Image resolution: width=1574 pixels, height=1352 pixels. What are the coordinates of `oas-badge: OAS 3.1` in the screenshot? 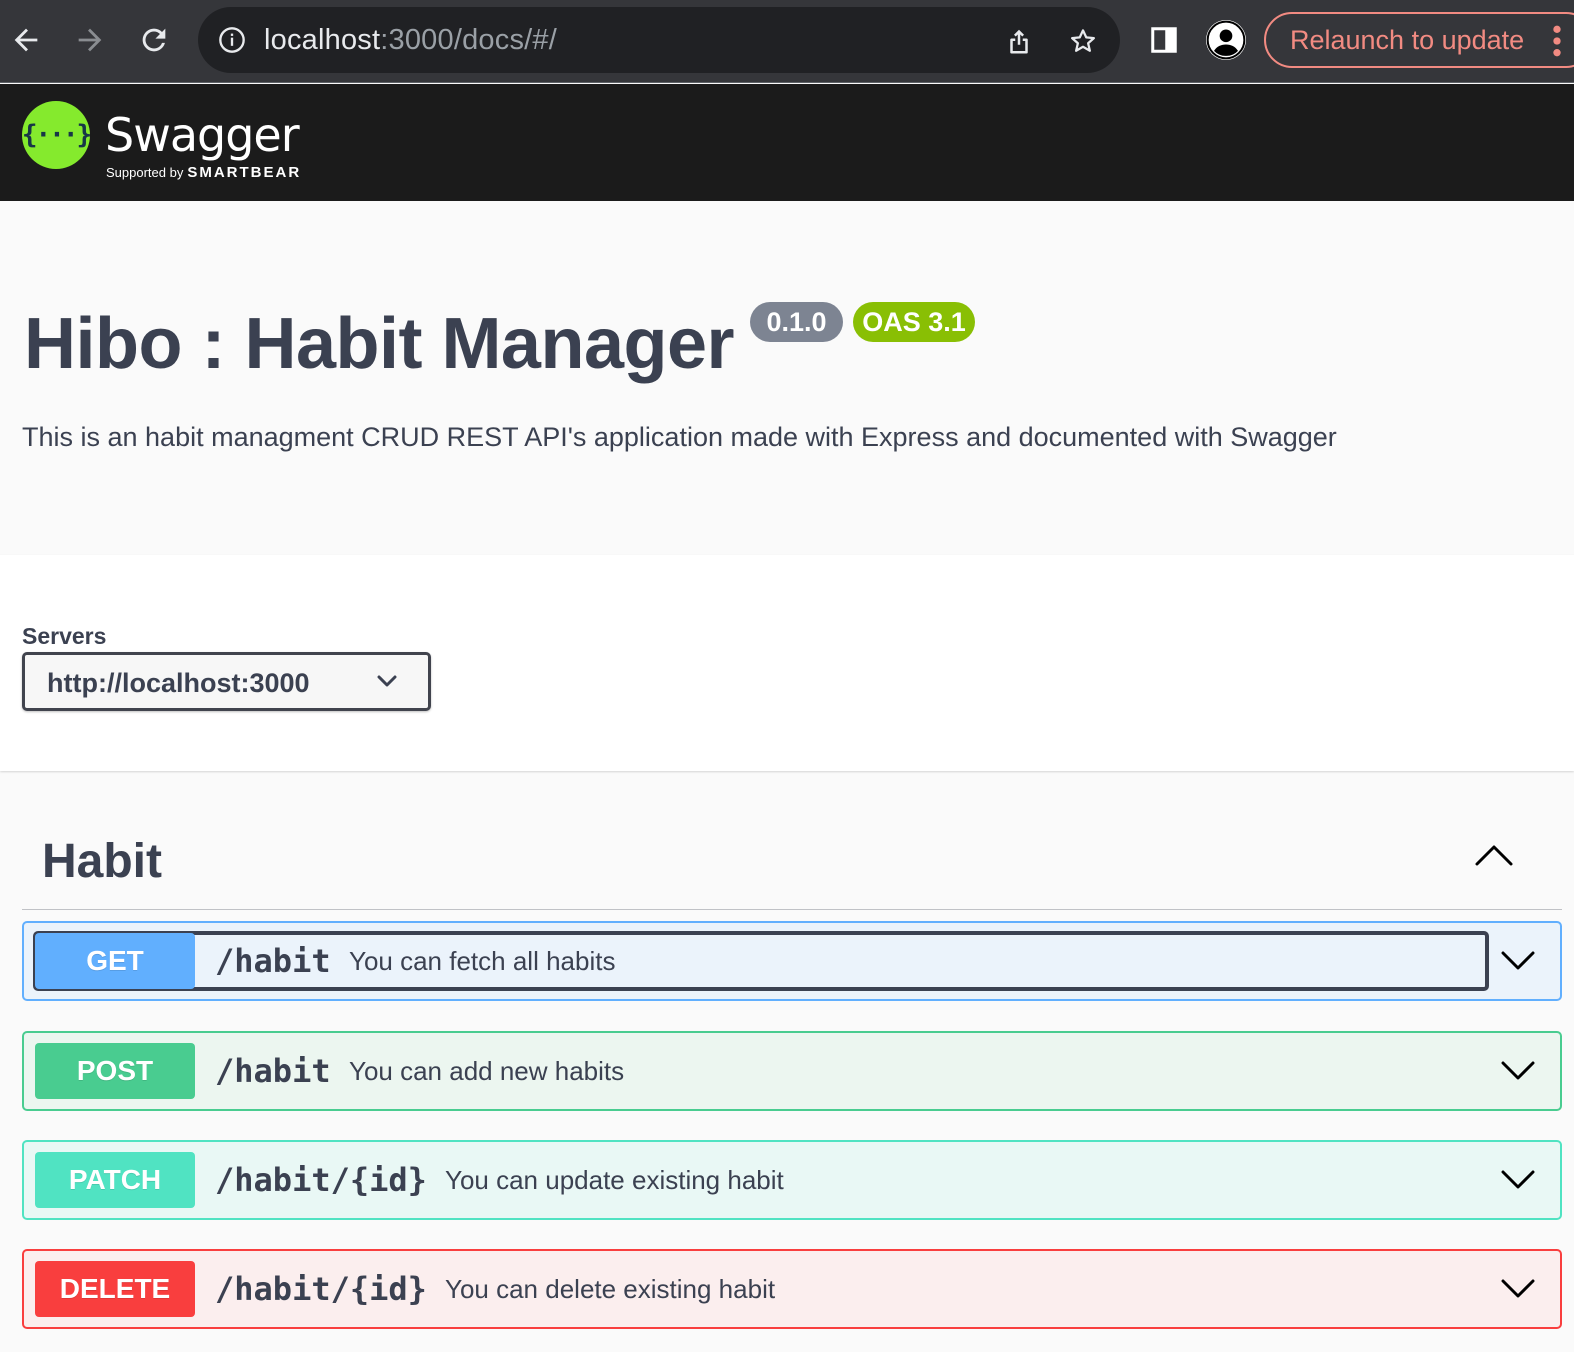 It's located at (914, 322).